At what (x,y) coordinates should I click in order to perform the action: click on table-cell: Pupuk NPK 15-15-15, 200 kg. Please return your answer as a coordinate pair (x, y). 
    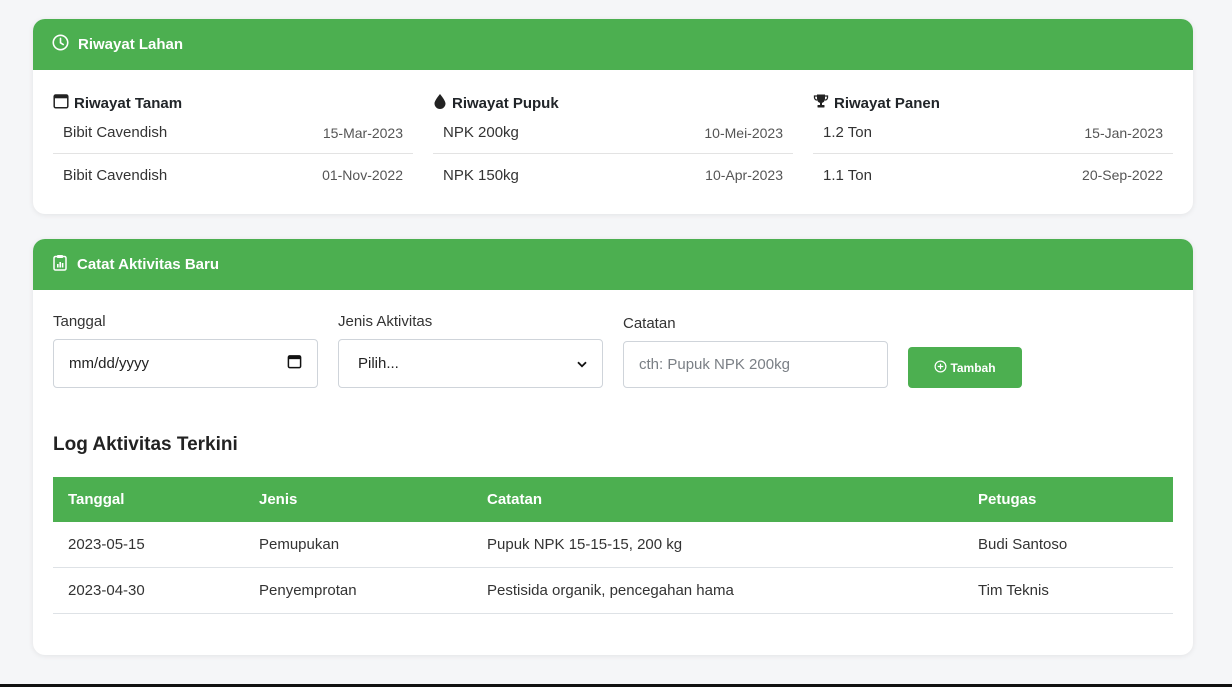
    Looking at the image, I should click on (717, 545).